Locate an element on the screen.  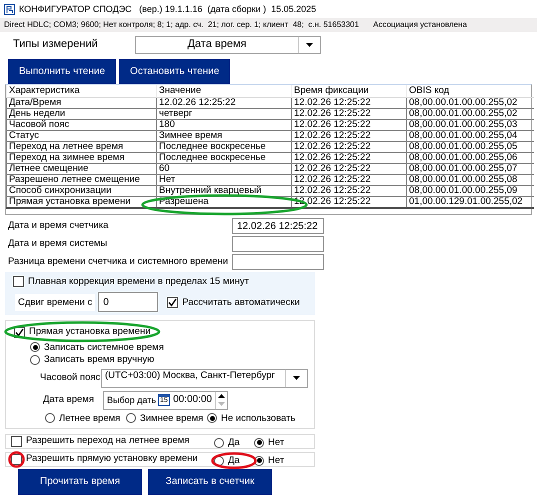
table-cell: 01,00.00.129.01.00.255,02 is located at coordinates (470, 202).